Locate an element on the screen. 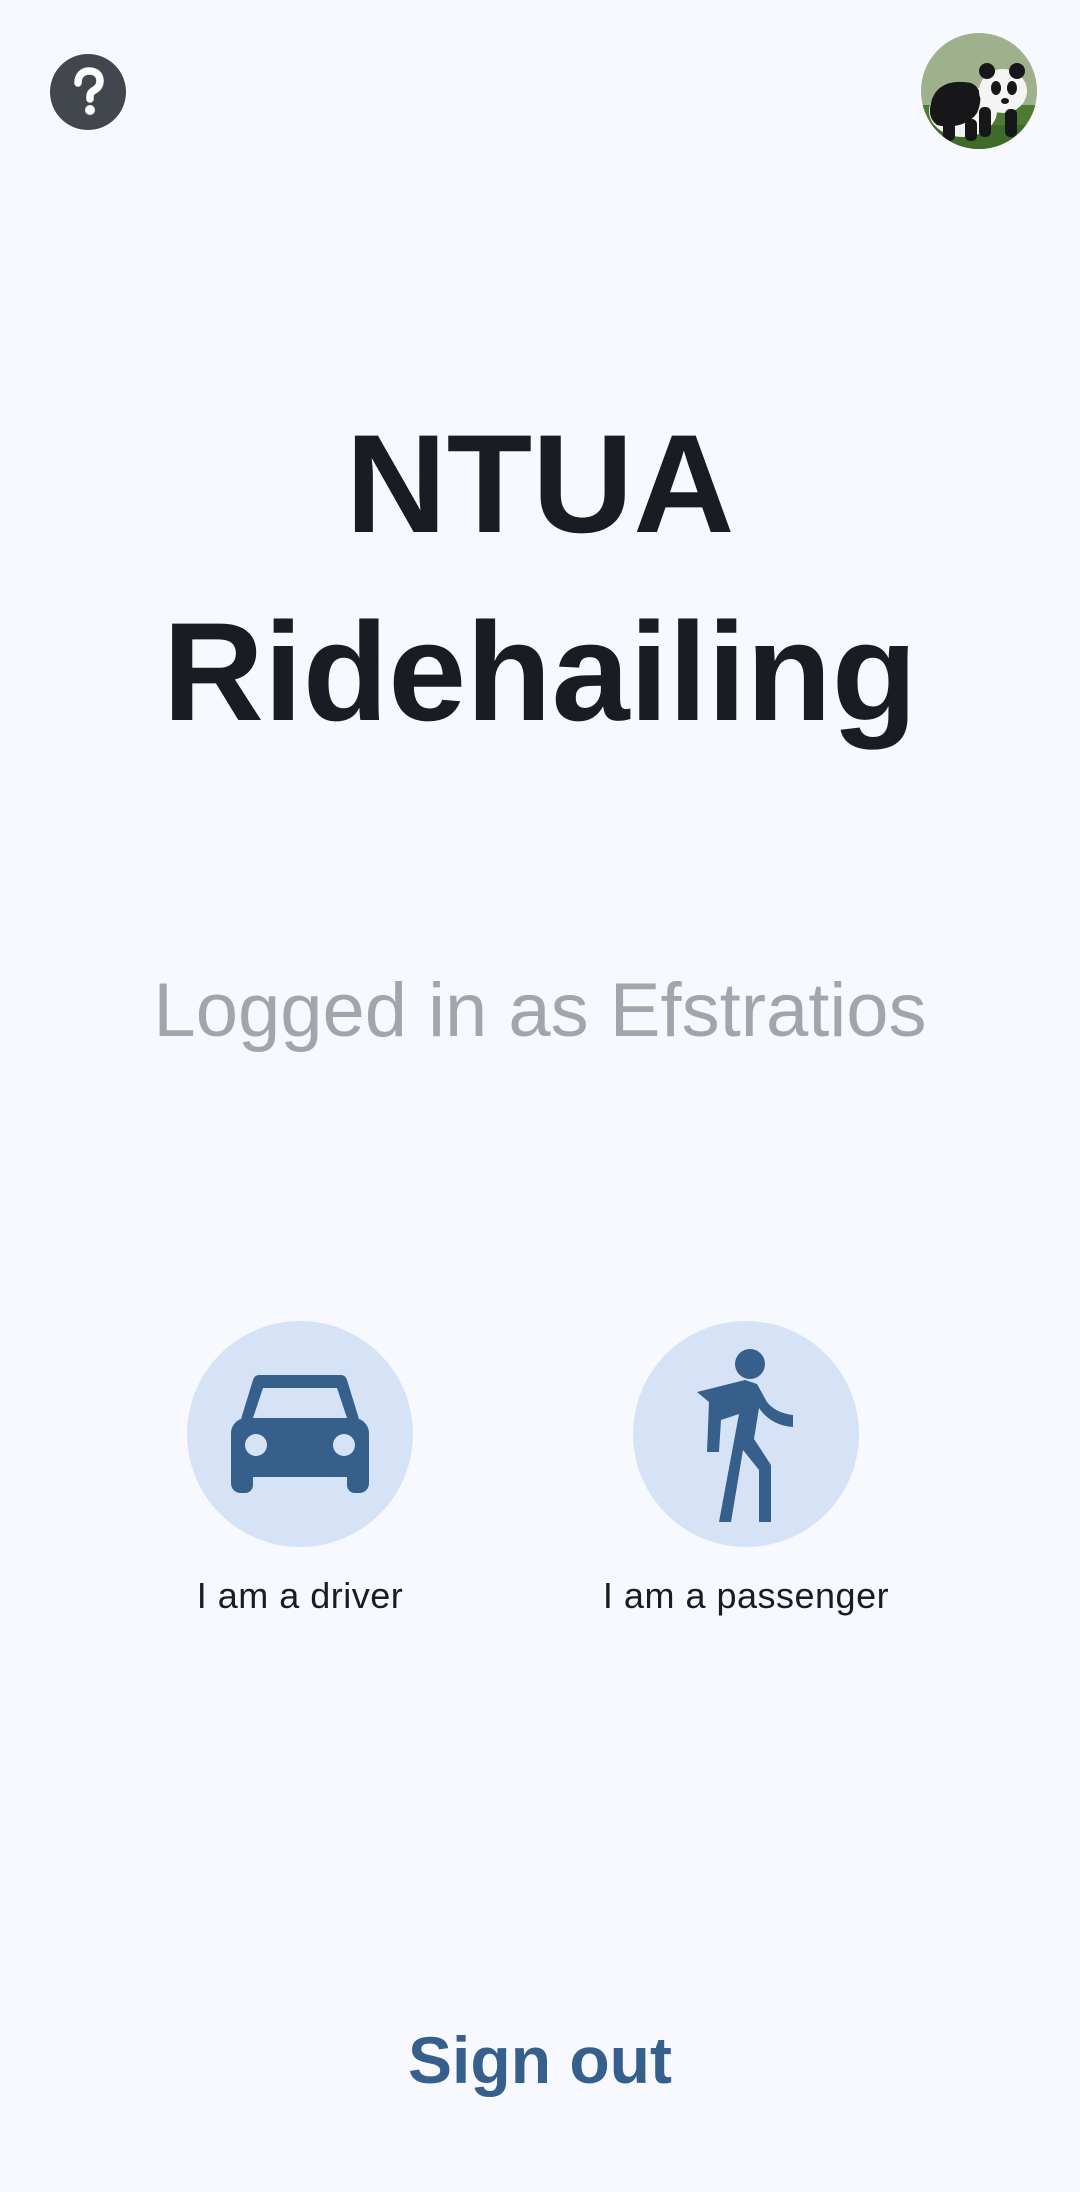 The image size is (1080, 2192). logged-in-status: Logged in as Efstratios is located at coordinates (540, 1010).